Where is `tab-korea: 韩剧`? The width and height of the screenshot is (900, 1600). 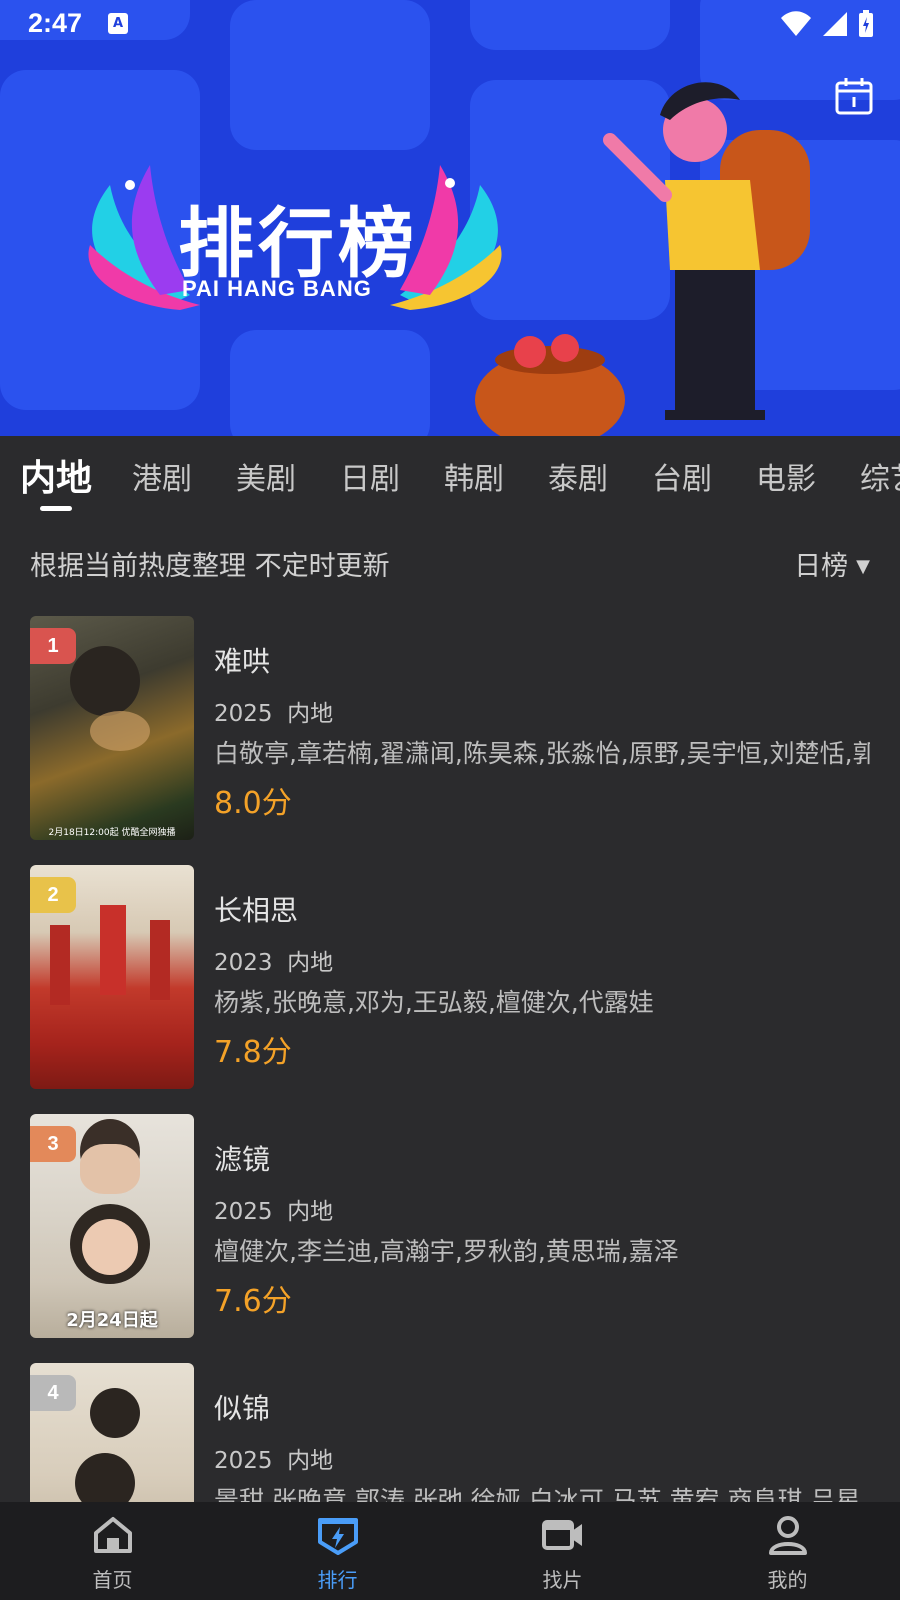
tab-korea: 韩剧 is located at coordinates (474, 476).